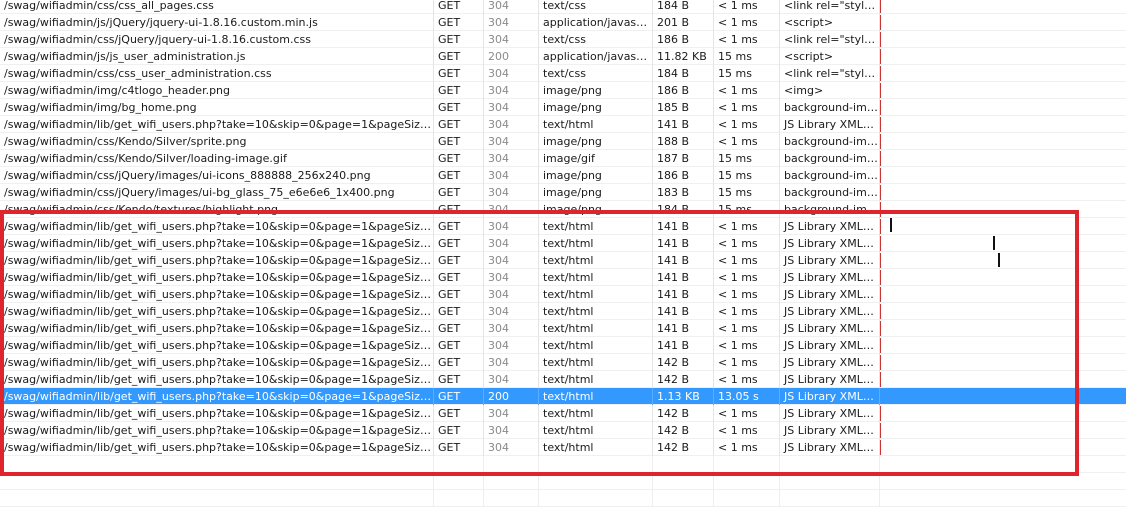 This screenshot has height=507, width=1126. I want to click on request-received: 186 B, so click(683, 90).